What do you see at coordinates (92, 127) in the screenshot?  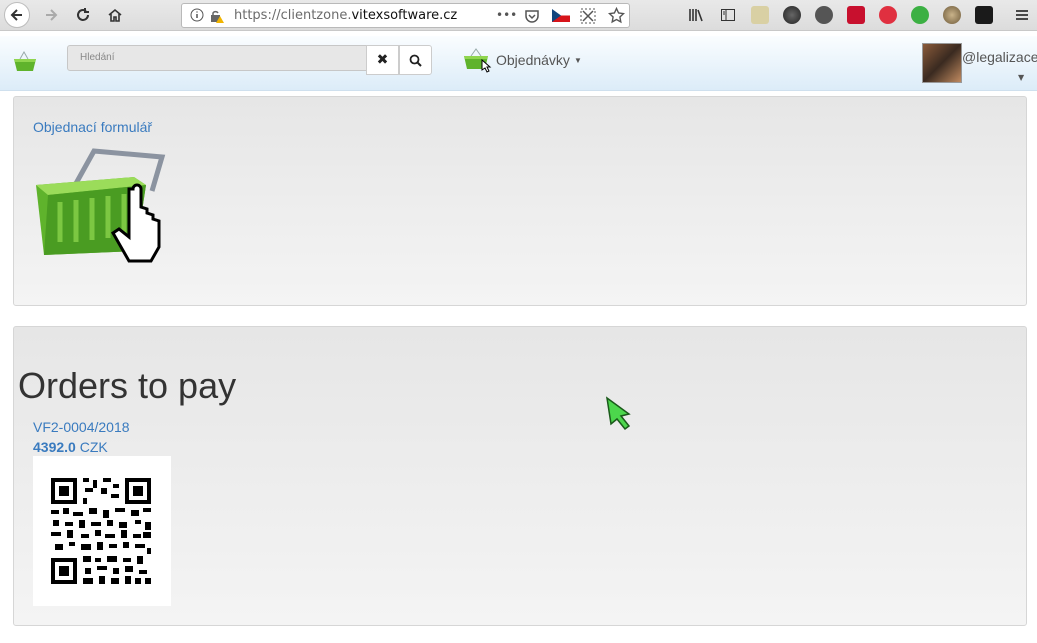 I see `order-form-link: Objednací formulář` at bounding box center [92, 127].